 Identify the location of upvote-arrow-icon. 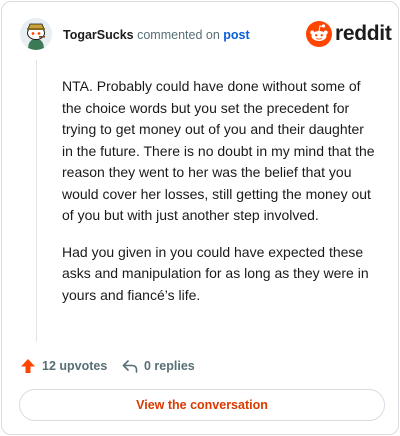
(28, 366).